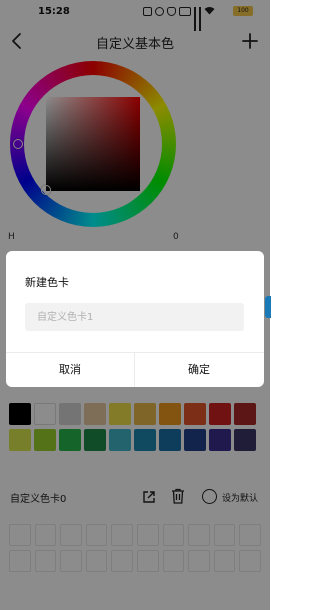  I want to click on edge-tab, so click(268, 307).